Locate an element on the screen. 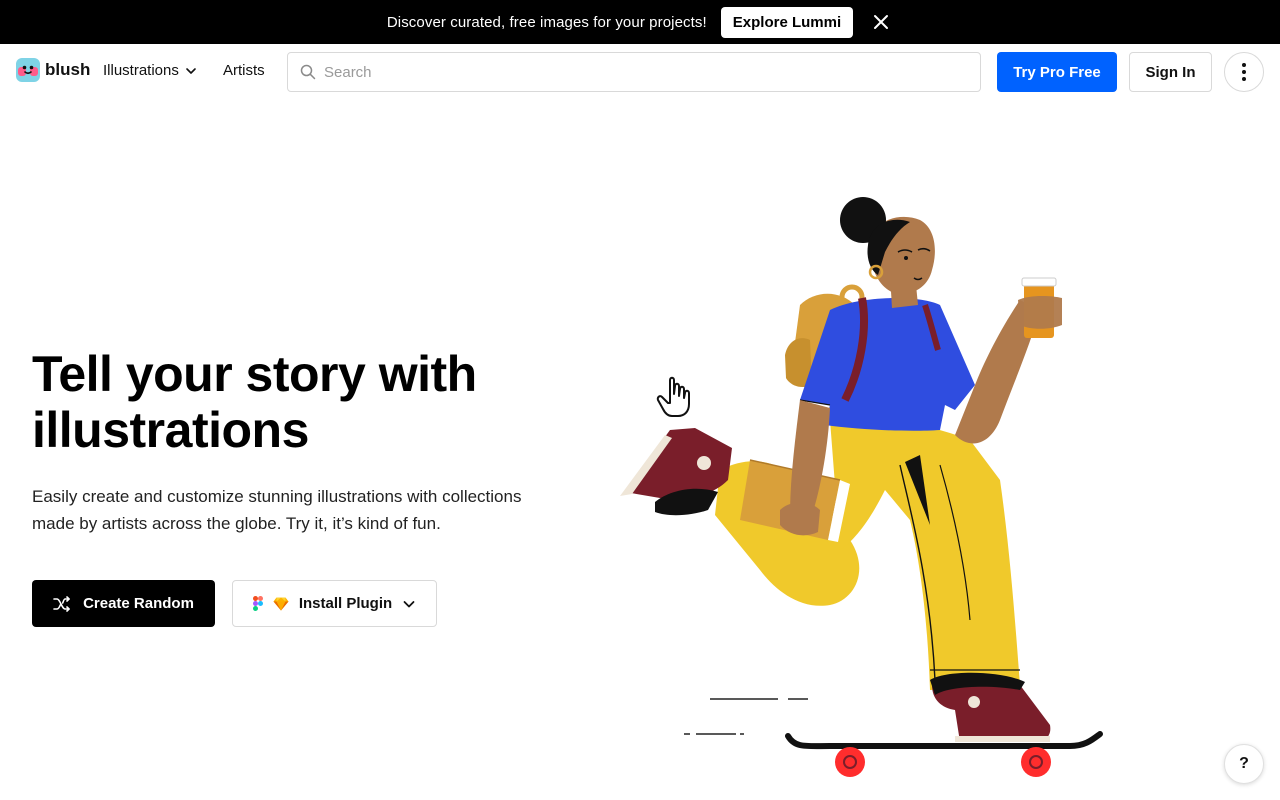  search-box is located at coordinates (634, 72).